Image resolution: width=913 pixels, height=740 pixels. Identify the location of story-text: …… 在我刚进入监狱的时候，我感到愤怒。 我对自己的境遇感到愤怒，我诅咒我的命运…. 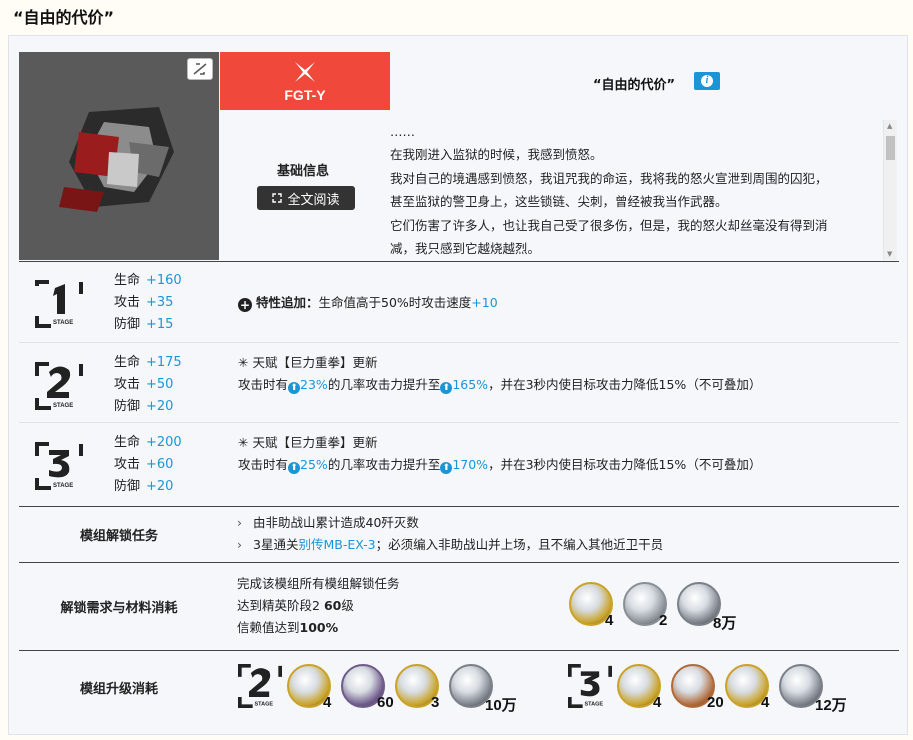
(639, 190).